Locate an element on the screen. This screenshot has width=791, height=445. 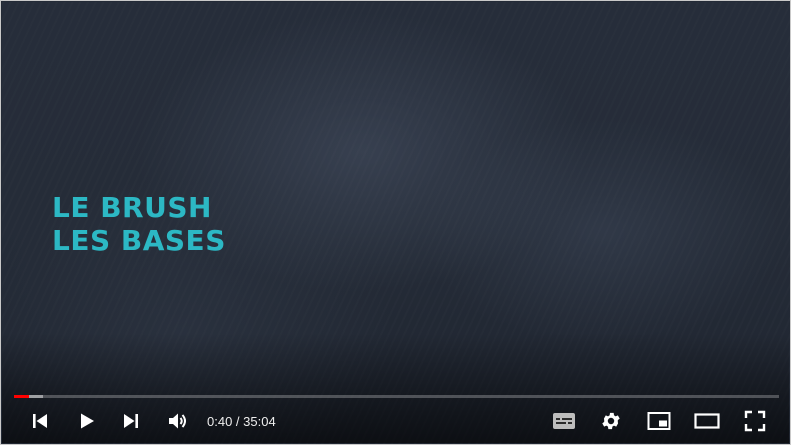
subtitles-button is located at coordinates (564, 421).